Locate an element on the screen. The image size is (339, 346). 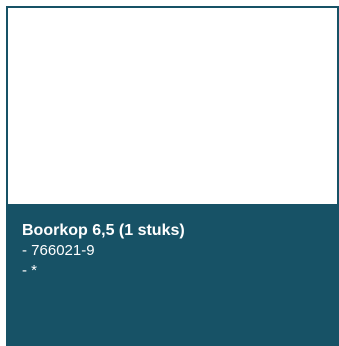
article-number: - 766021-9 is located at coordinates (58, 250).